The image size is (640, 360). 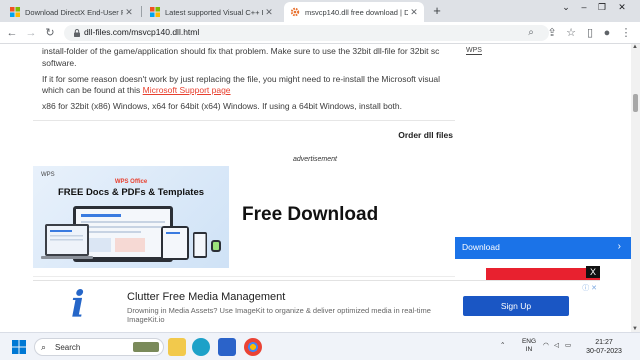 I want to click on wps-product-name: WPS Office, so click(x=131, y=182).